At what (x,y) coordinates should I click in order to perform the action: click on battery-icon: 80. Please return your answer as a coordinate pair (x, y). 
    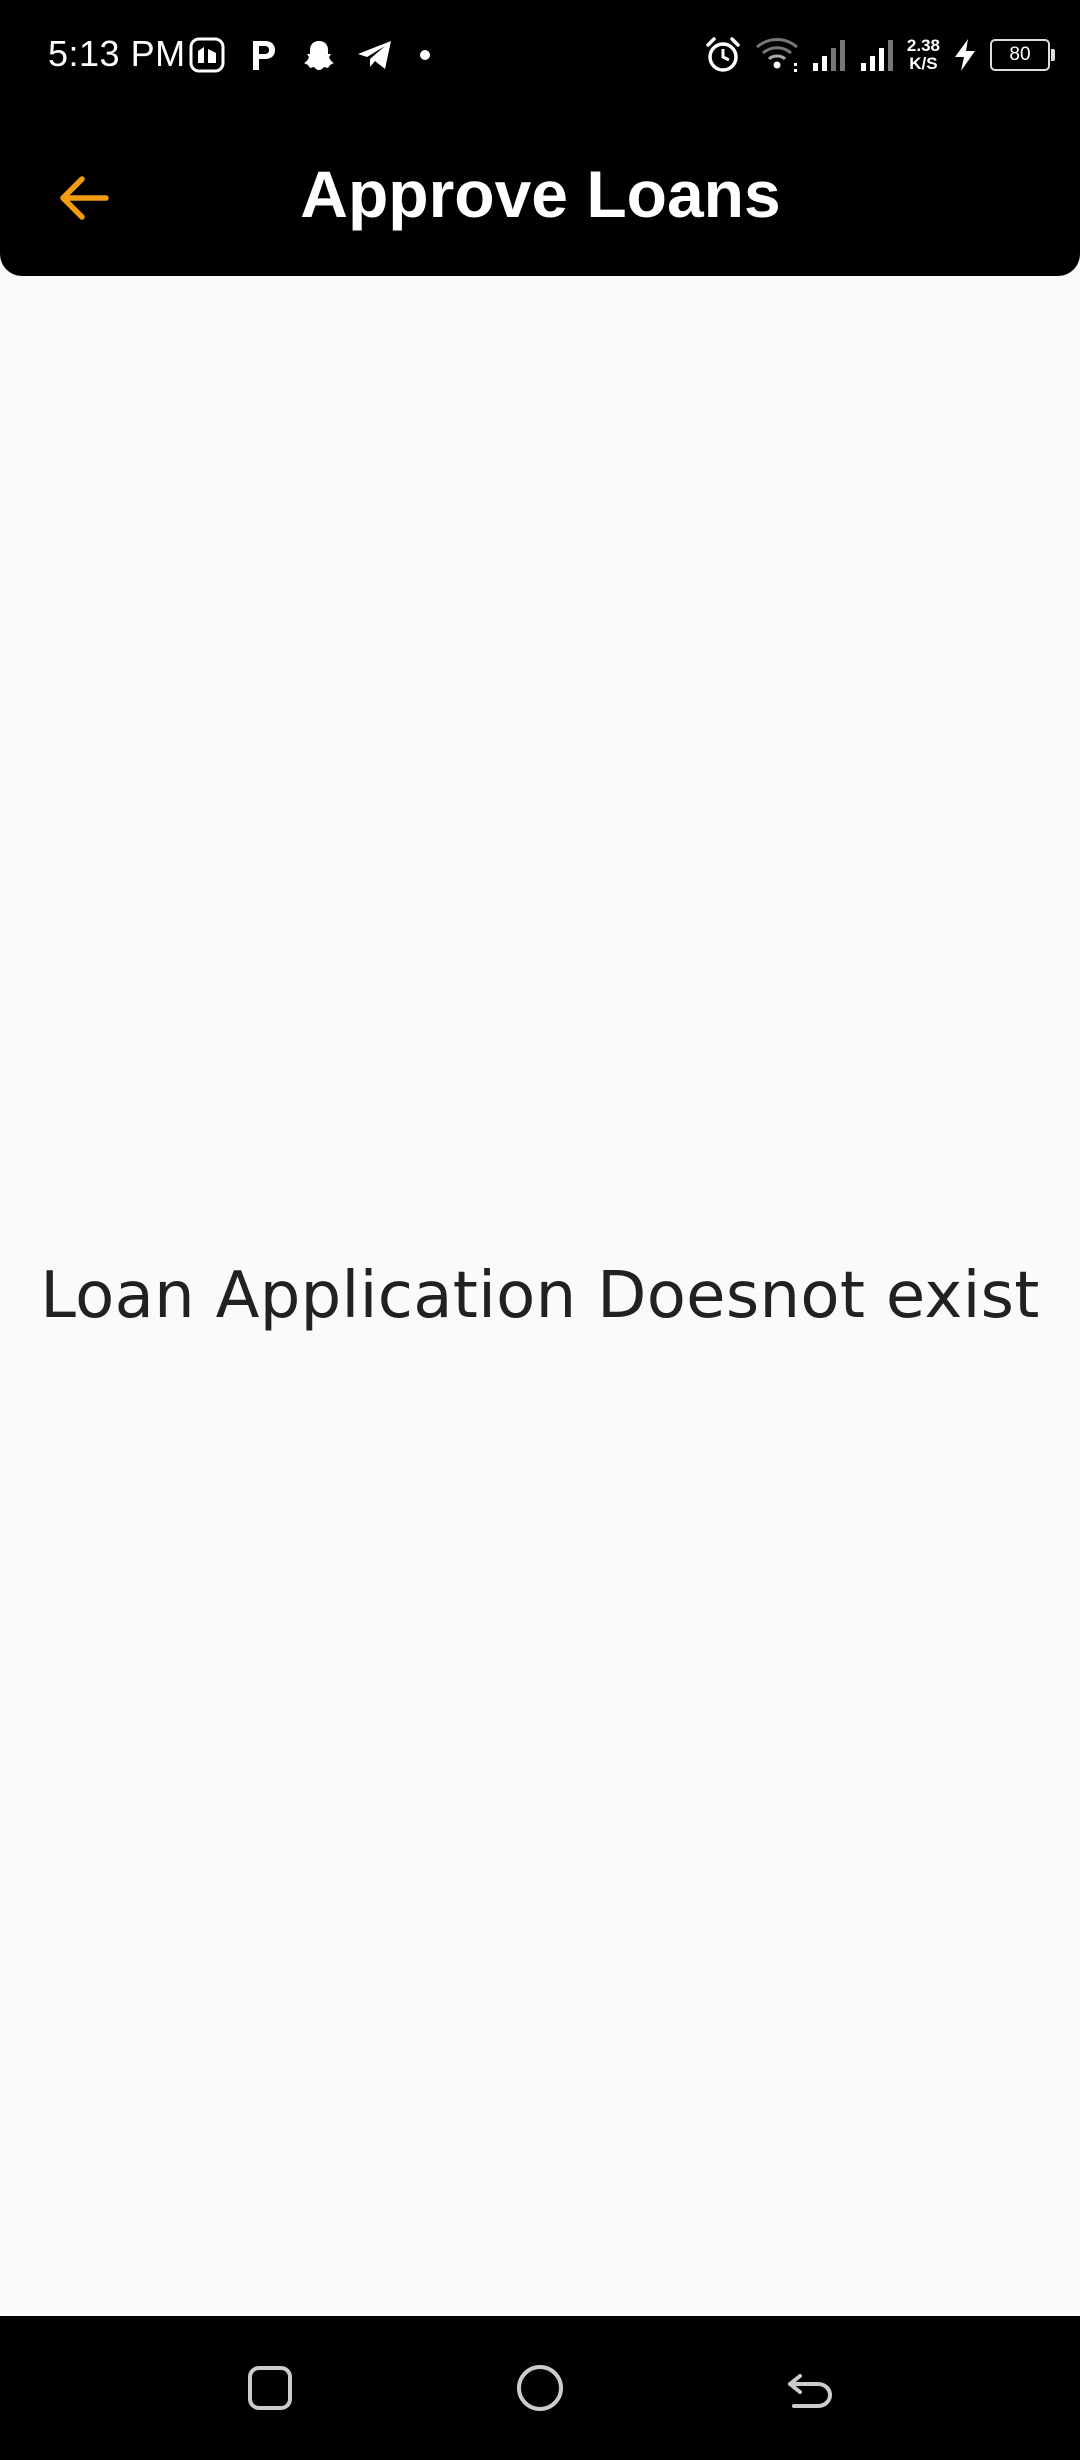
    Looking at the image, I should click on (1022, 55).